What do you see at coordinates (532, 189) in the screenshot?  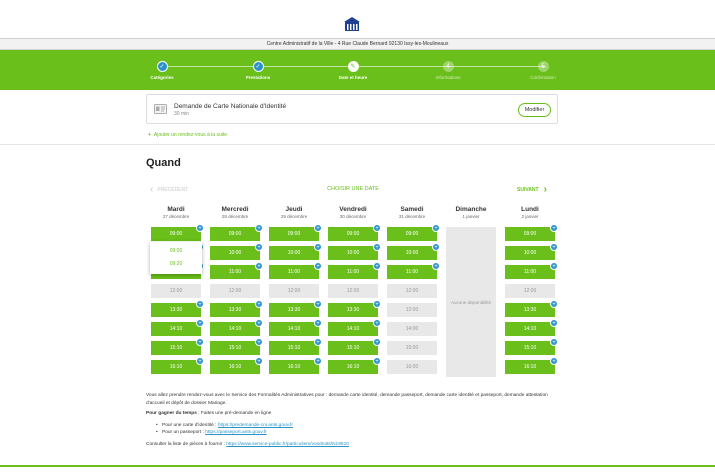 I see `next-button: SUIVANT ›` at bounding box center [532, 189].